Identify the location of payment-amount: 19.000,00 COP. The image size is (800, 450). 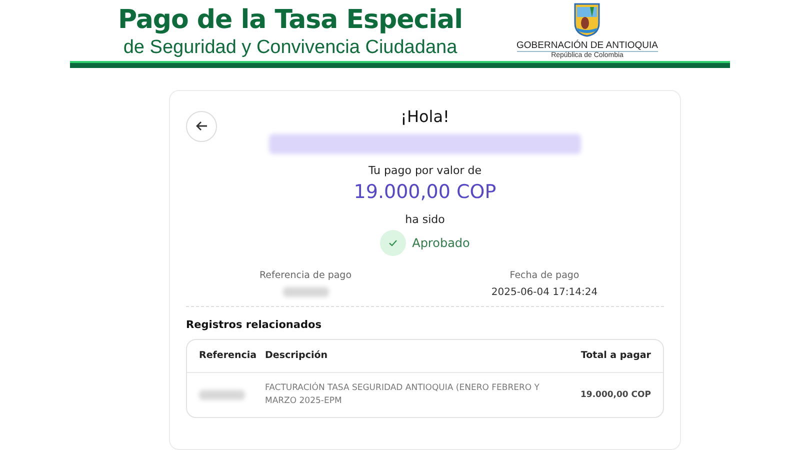
(425, 191).